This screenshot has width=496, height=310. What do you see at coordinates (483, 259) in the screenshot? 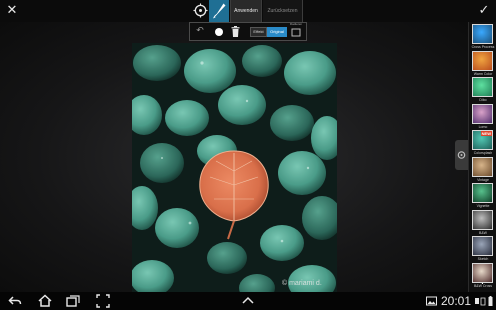
I see `effect-label: Sketch` at bounding box center [483, 259].